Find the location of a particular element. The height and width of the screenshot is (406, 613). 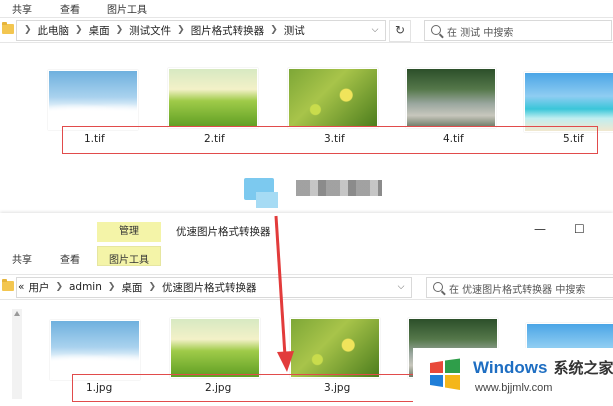

watermark-url: www.bjjmlv.com is located at coordinates (514, 388).